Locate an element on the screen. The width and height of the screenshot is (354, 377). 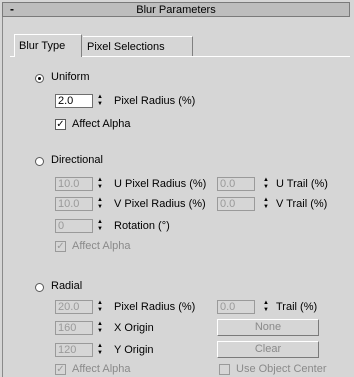
directional-rotation-field: 0 is located at coordinates (74, 226).